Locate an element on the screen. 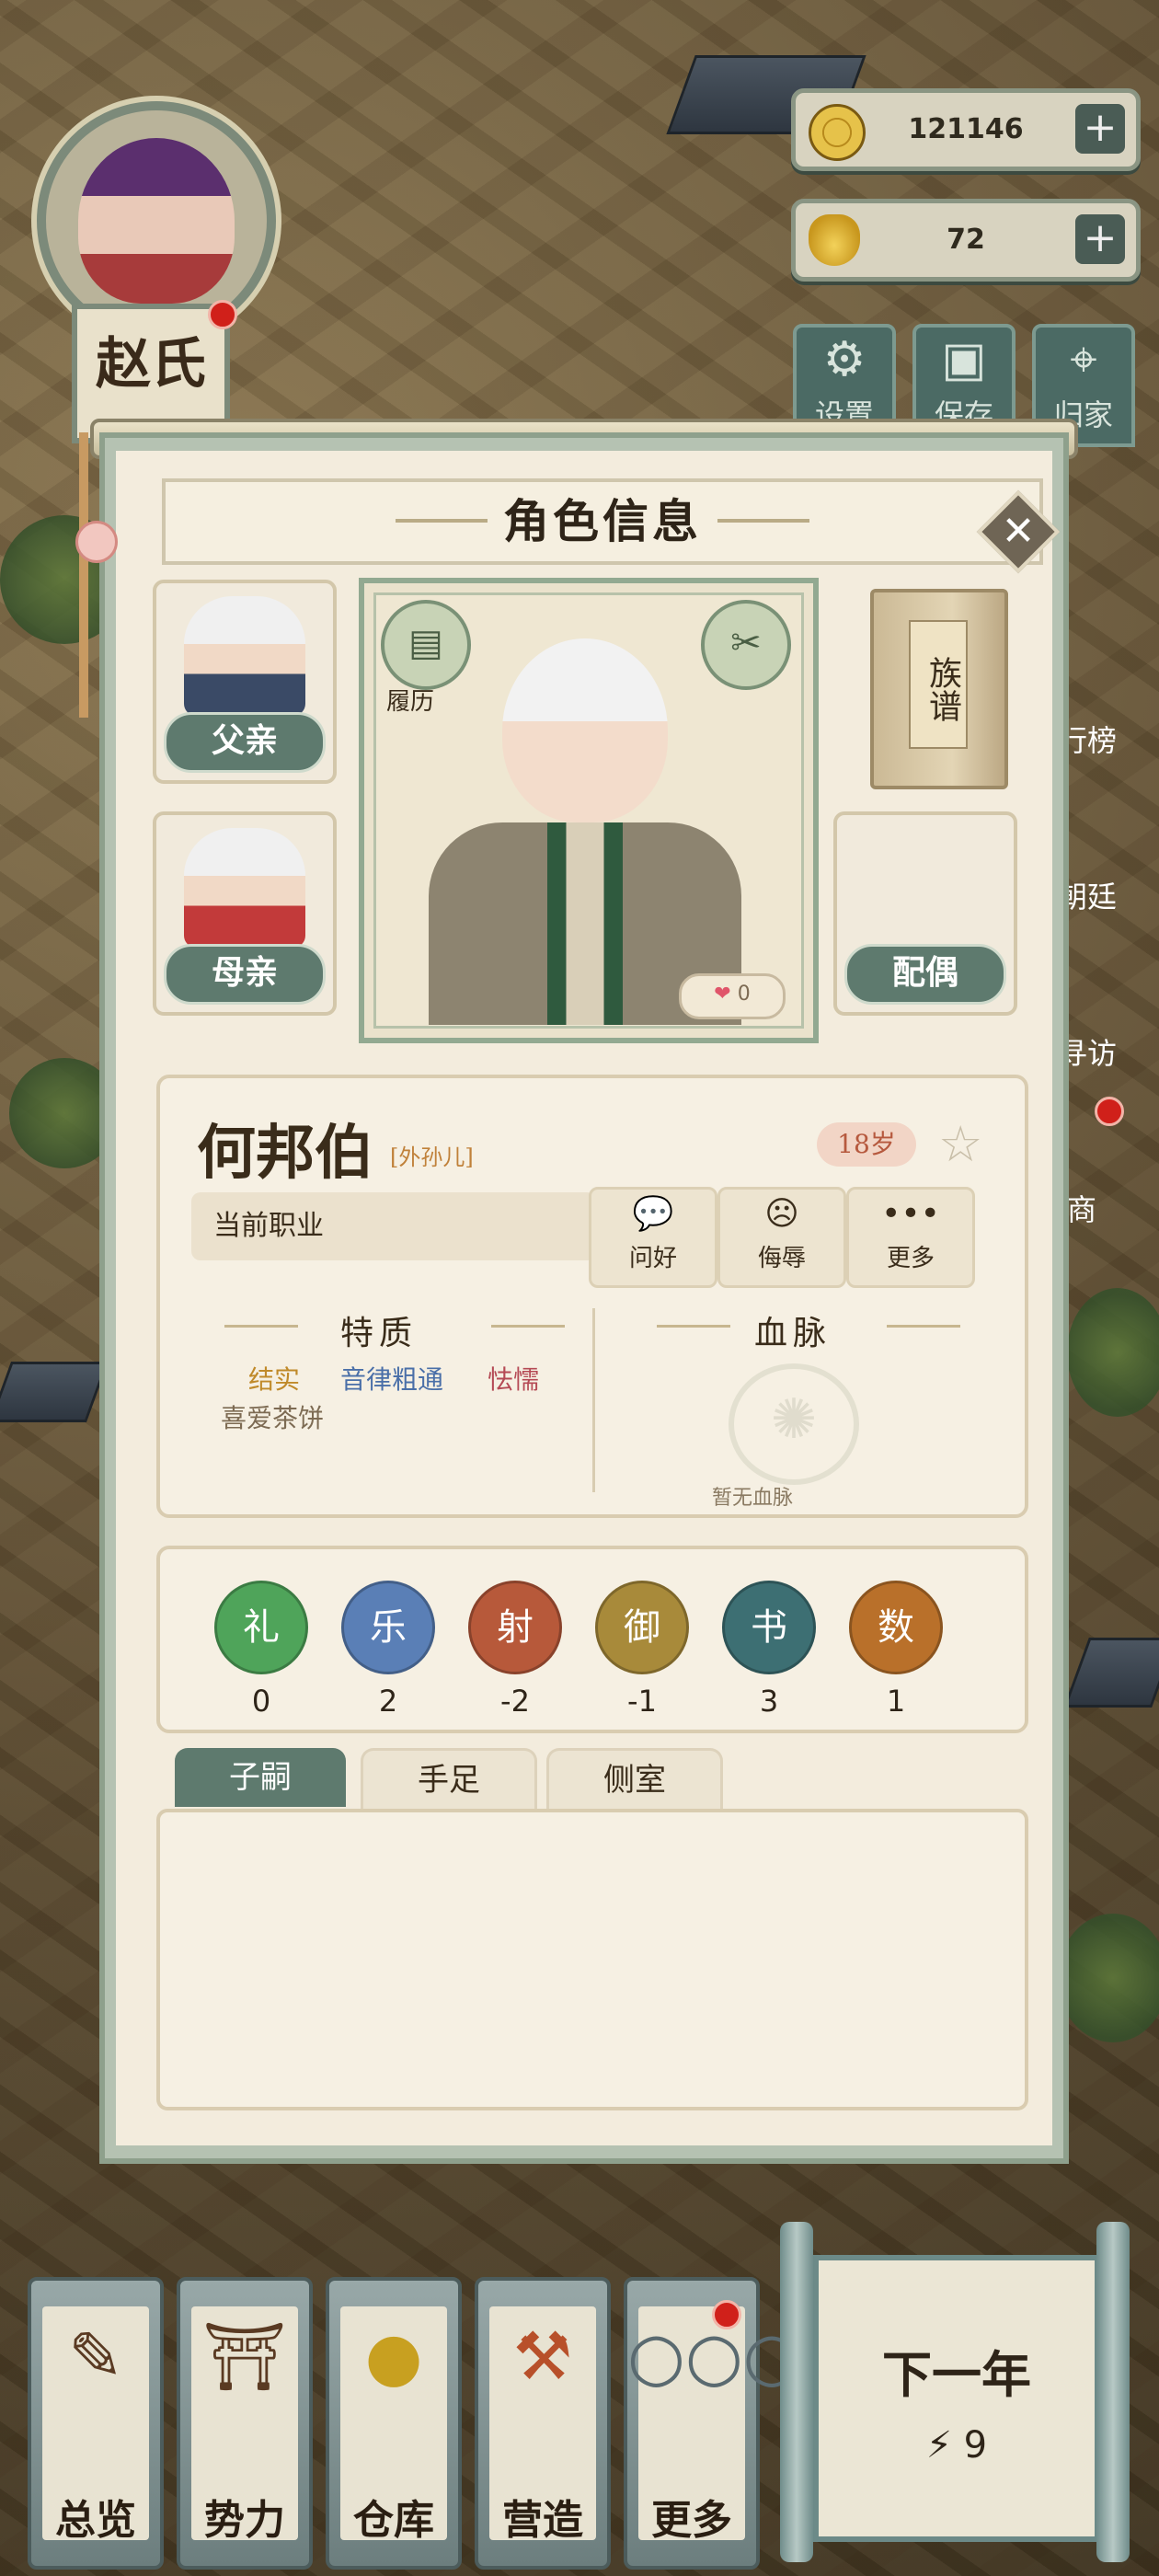  avatar-portrait is located at coordinates (156, 221).